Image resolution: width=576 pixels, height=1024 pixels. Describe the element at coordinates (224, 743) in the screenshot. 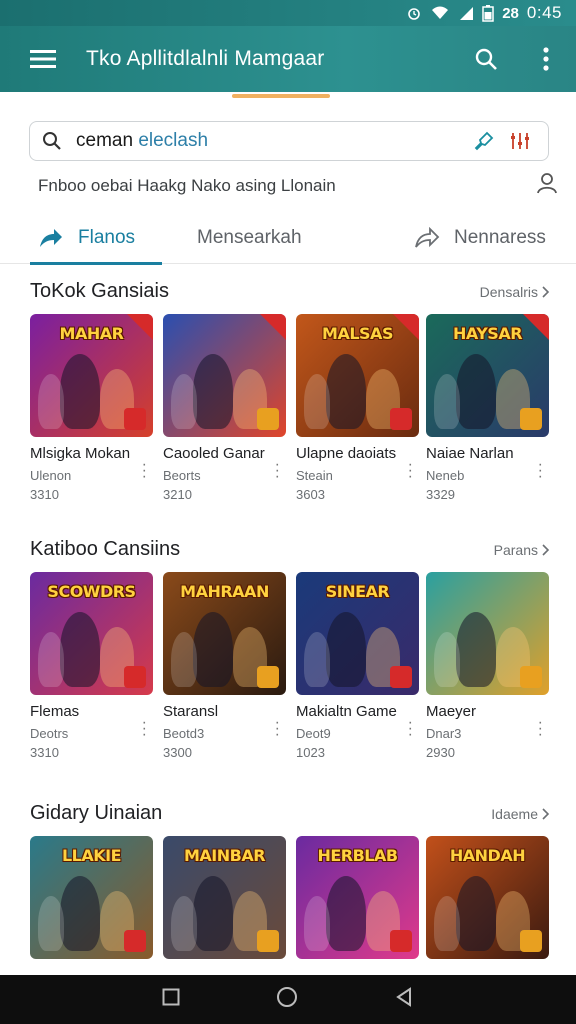

I see `game-meta: Beotd3 3300` at that location.